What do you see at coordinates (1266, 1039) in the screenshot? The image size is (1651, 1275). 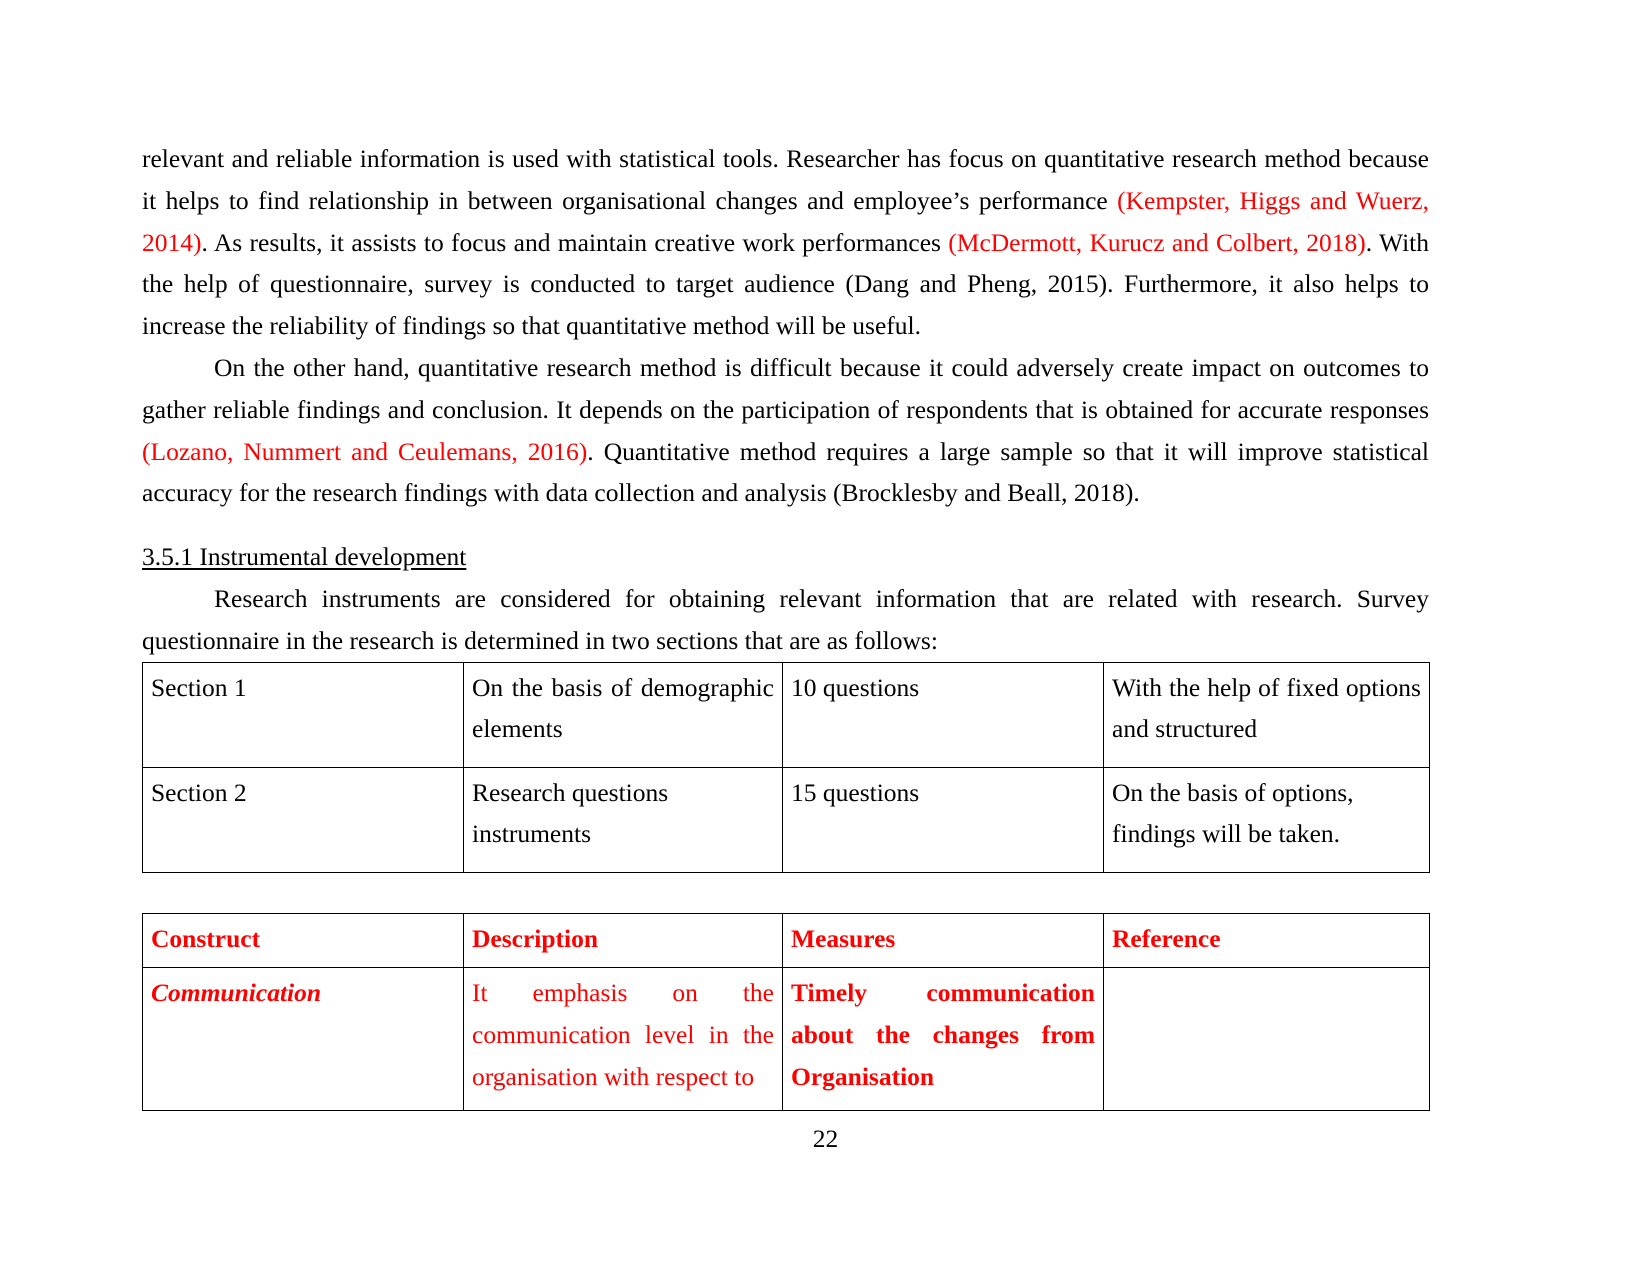 I see `construct-cell-reference` at bounding box center [1266, 1039].